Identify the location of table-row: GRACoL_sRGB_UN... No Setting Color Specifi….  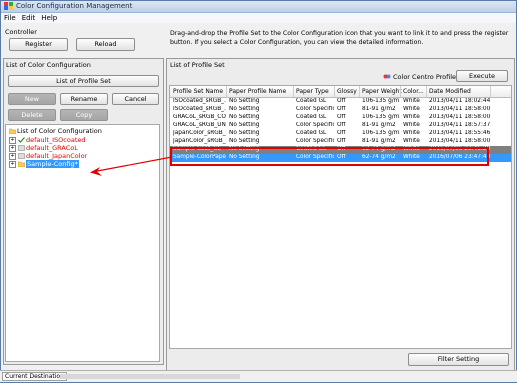
(340, 126).